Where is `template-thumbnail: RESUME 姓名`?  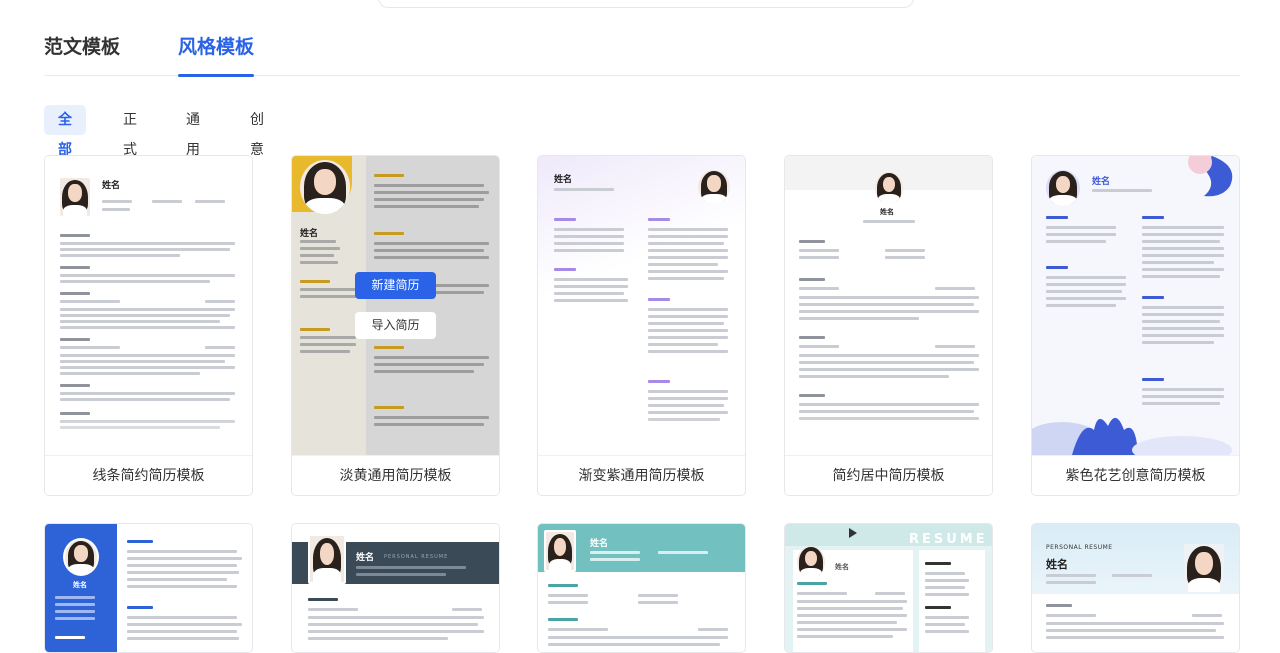
template-thumbnail: RESUME 姓名 is located at coordinates (888, 588).